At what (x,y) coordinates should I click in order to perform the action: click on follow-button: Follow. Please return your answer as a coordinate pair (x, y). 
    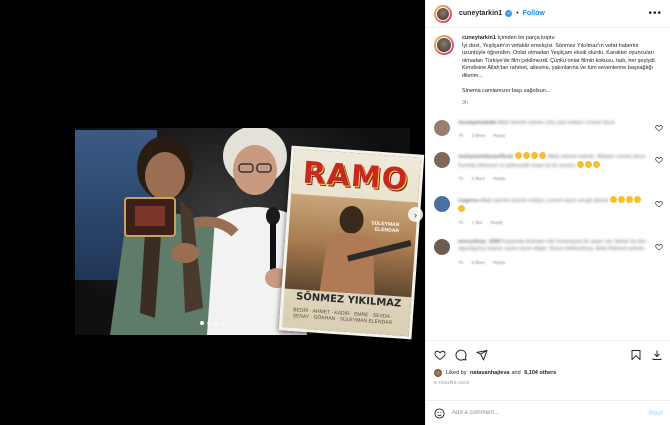
    Looking at the image, I should click on (534, 13).